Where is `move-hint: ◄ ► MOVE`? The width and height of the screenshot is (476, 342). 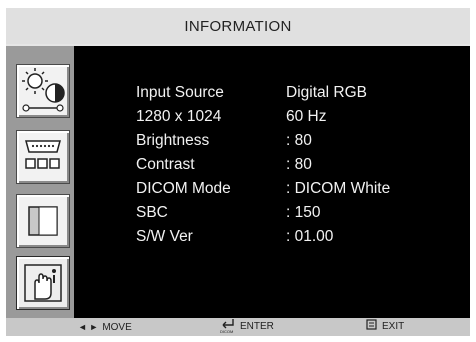
move-hint: ◄ ► MOVE is located at coordinates (105, 327).